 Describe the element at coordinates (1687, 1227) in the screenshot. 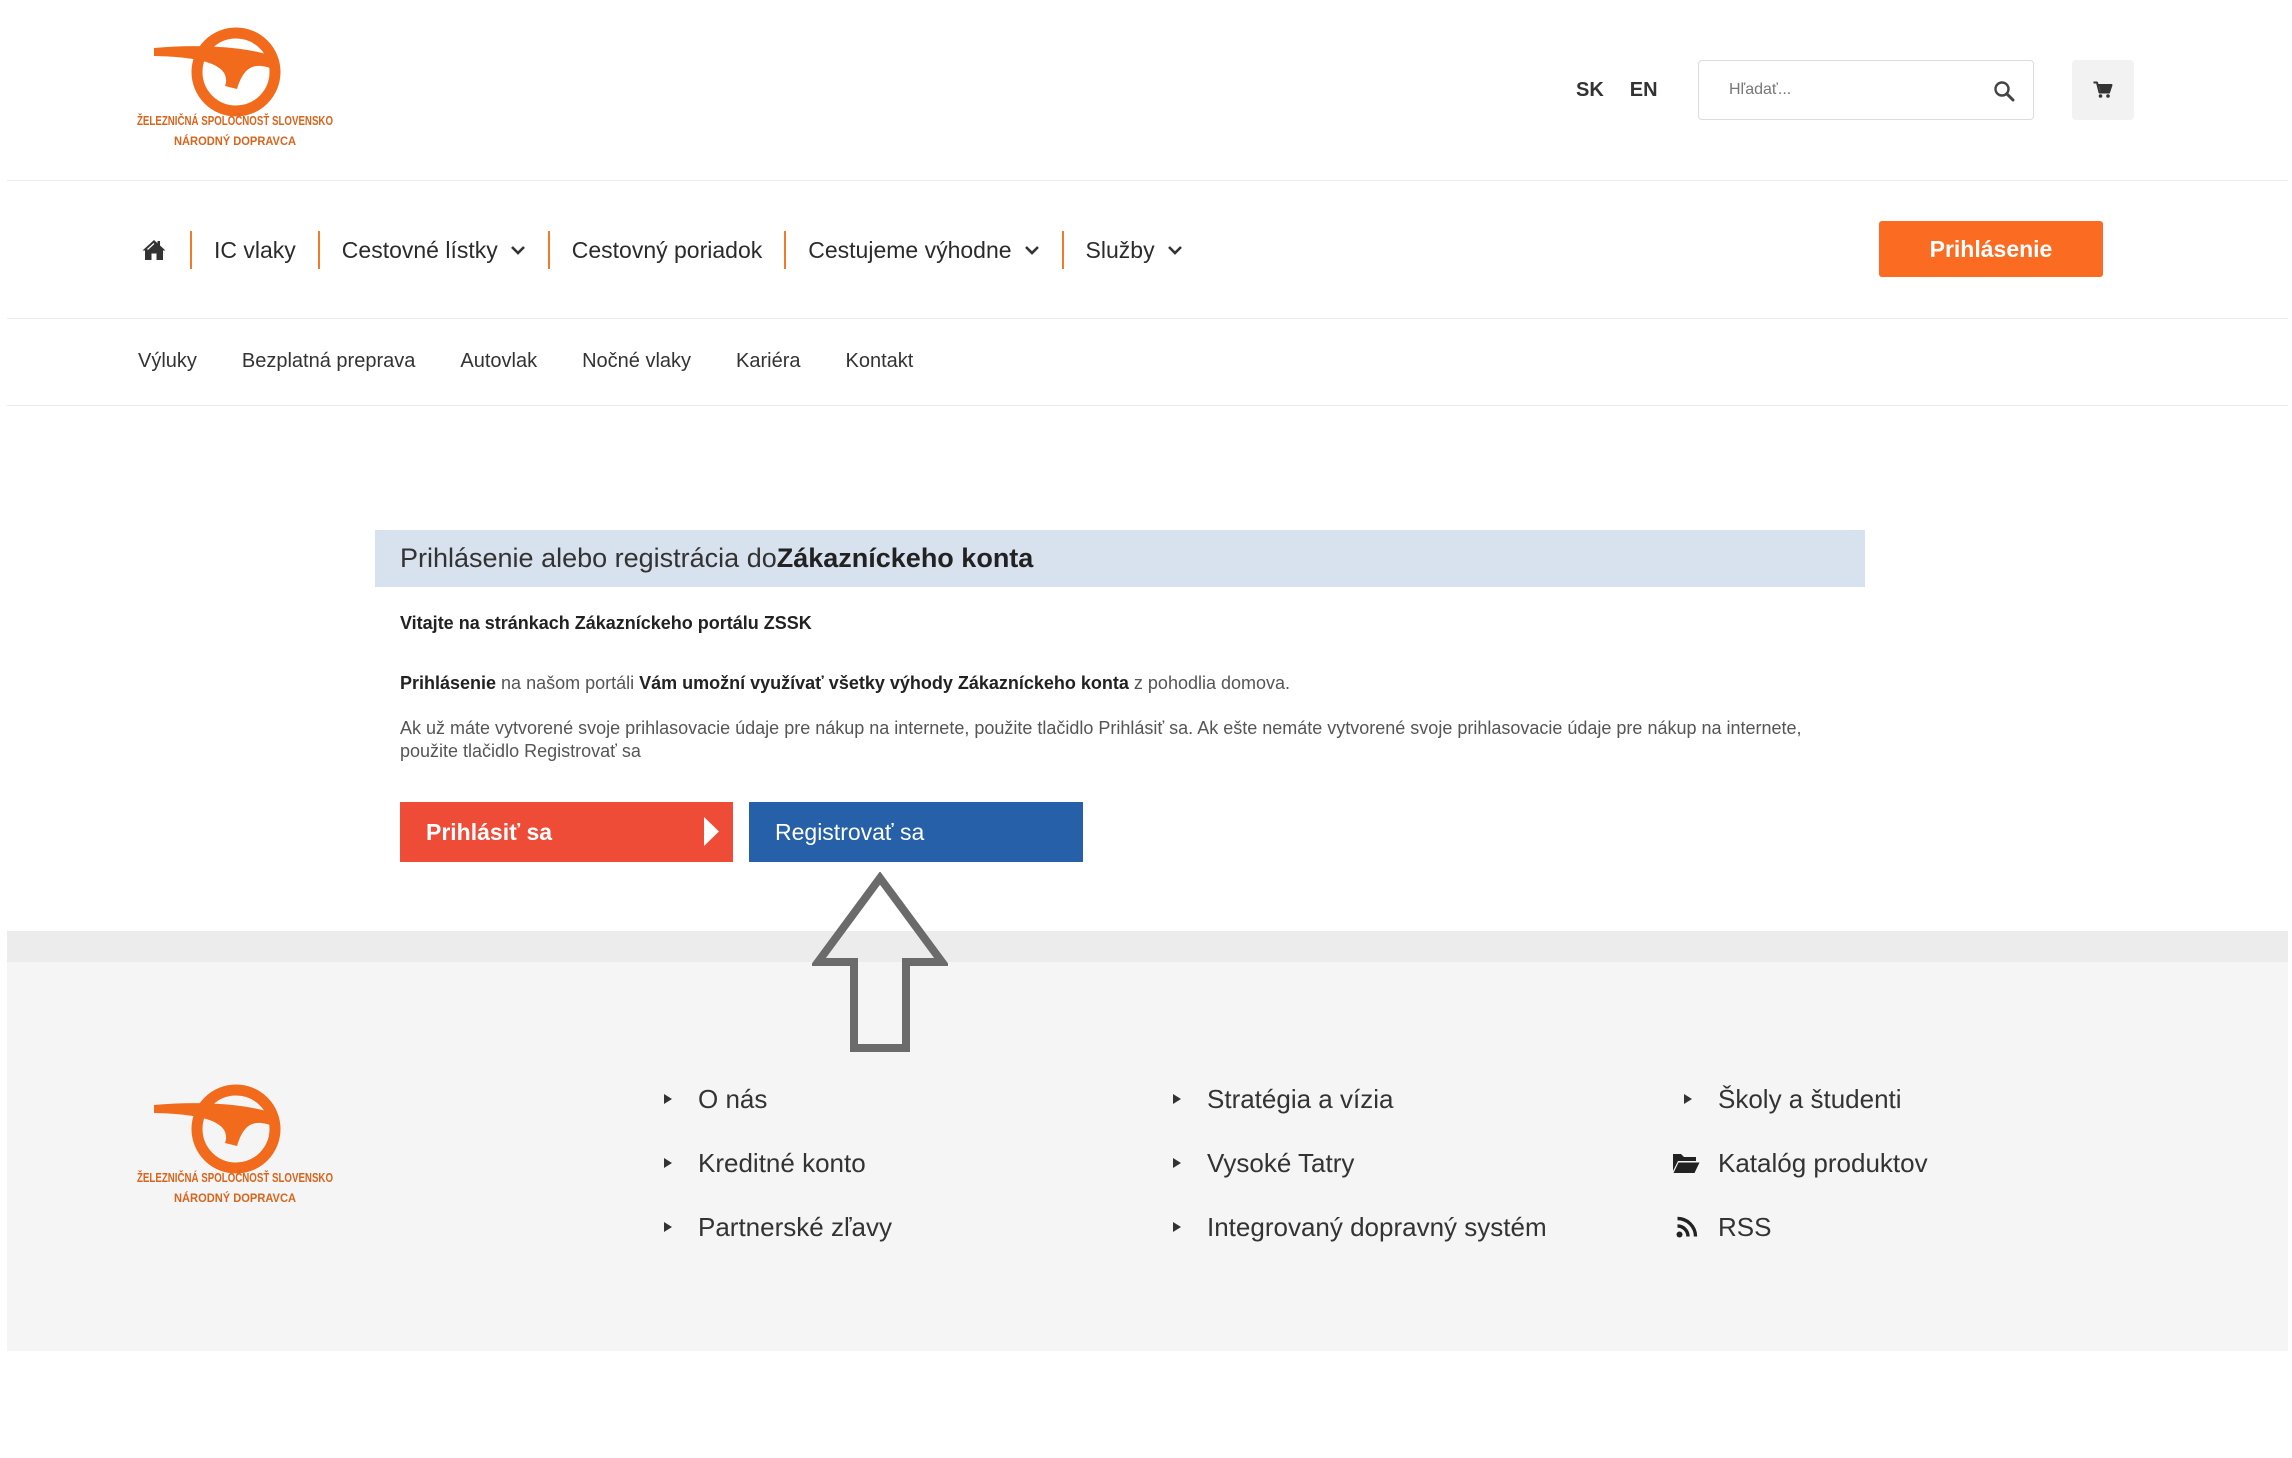

I see `rss-icon` at that location.